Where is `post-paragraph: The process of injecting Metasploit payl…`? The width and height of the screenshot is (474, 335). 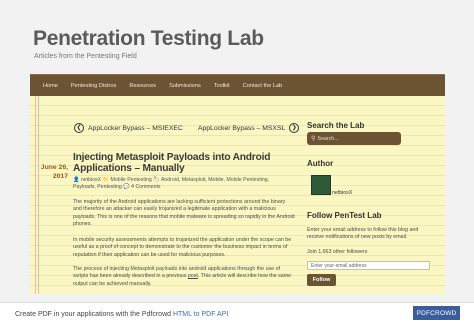 post-paragraph: The process of injecting Metasploit payl… is located at coordinates (184, 277).